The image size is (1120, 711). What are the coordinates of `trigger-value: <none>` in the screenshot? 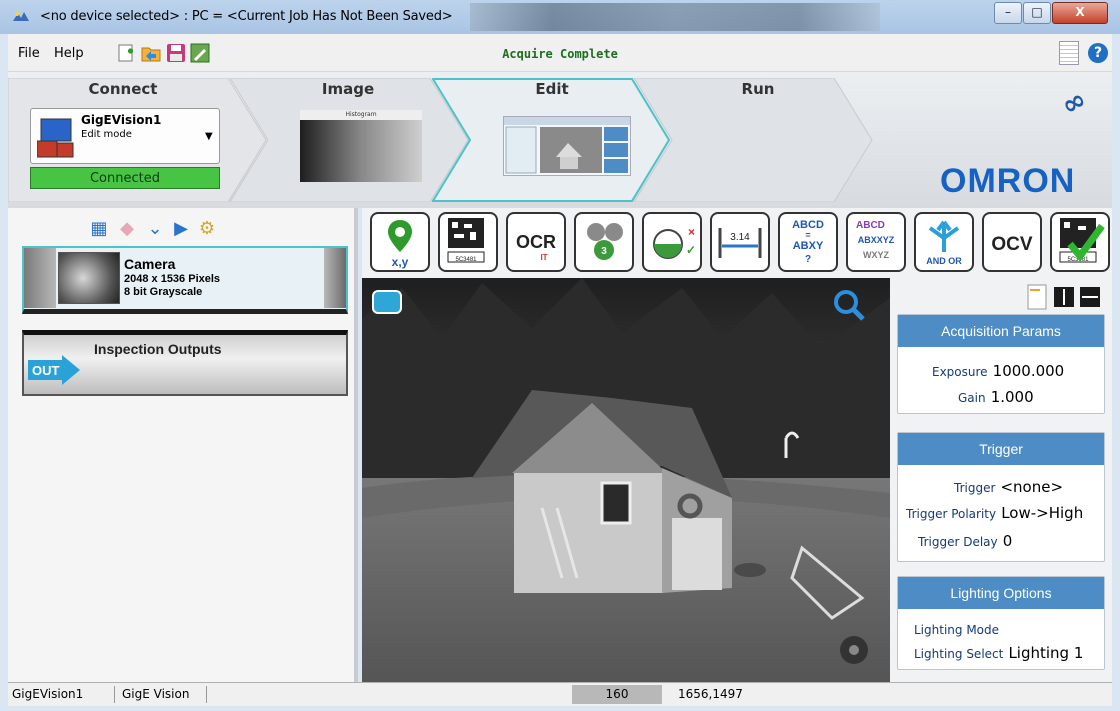 It's located at (1031, 487).